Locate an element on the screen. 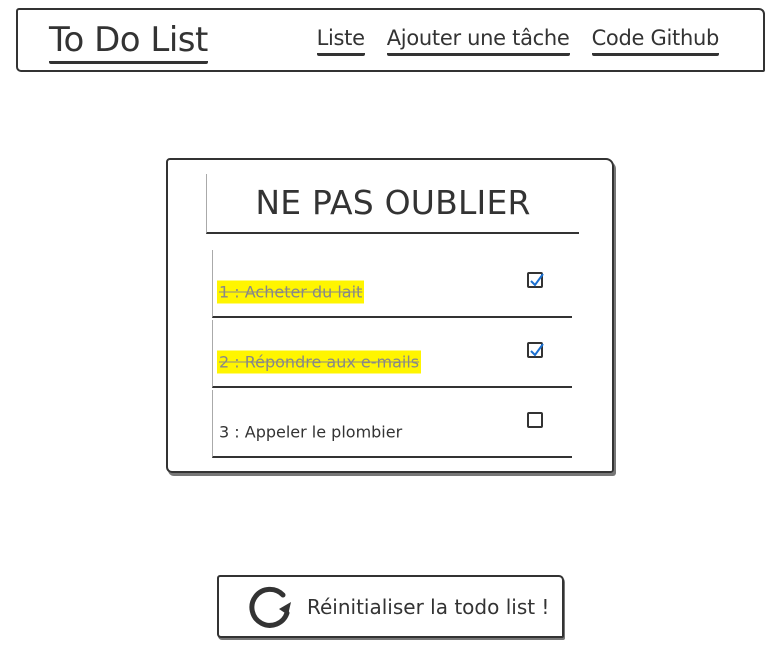 The height and width of the screenshot is (670, 779). card-title: NE PAS OUBLIER is located at coordinates (392, 204).